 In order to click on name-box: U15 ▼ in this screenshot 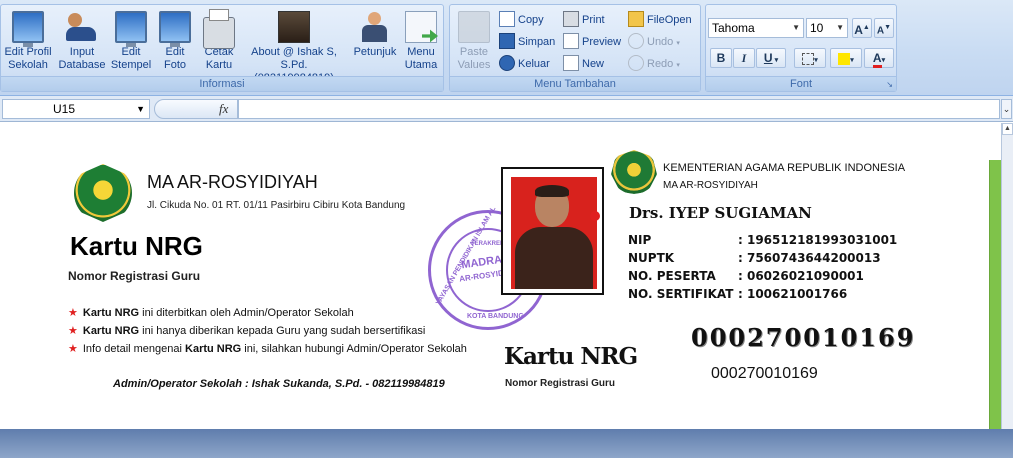, I will do `click(76, 109)`.